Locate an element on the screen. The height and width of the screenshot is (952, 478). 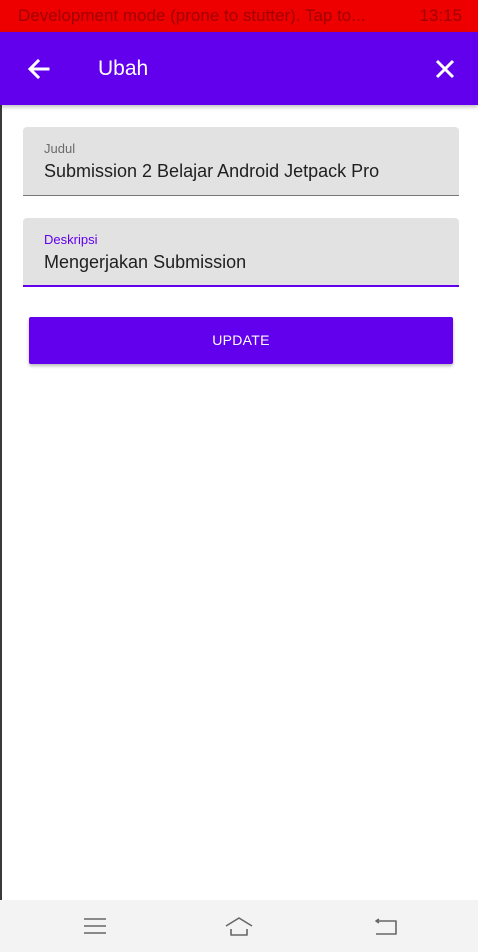
system-nav-bar is located at coordinates (239, 926).